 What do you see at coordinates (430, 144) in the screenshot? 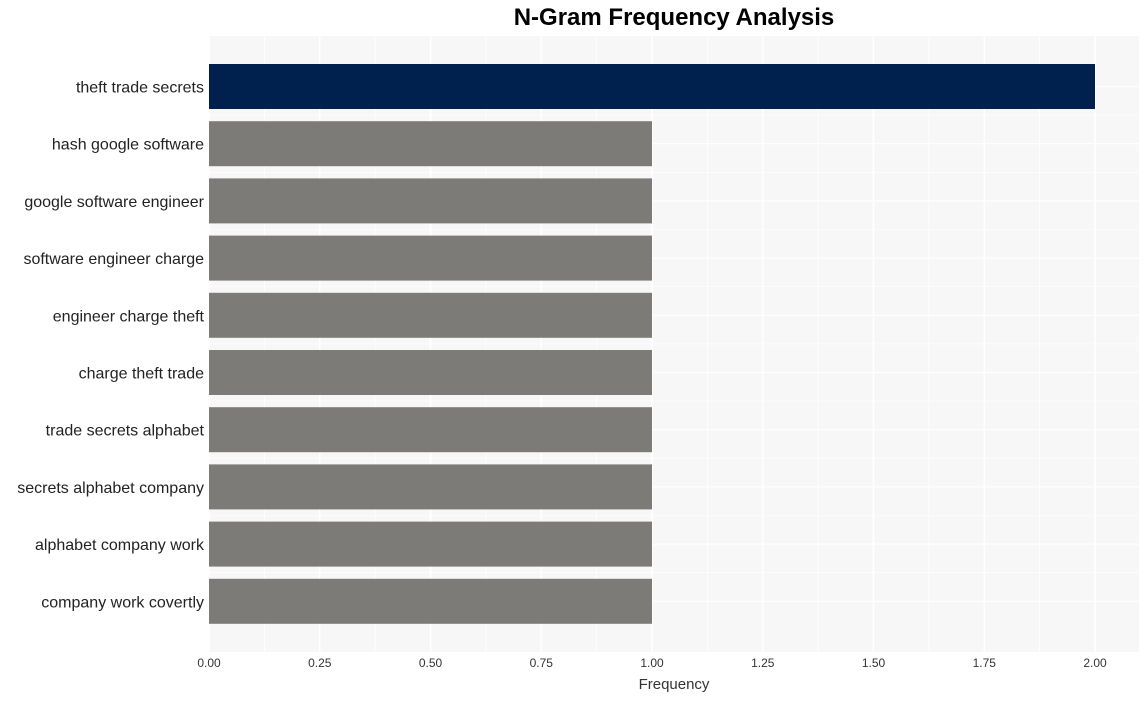
I see `bar-hash-google-software` at bounding box center [430, 144].